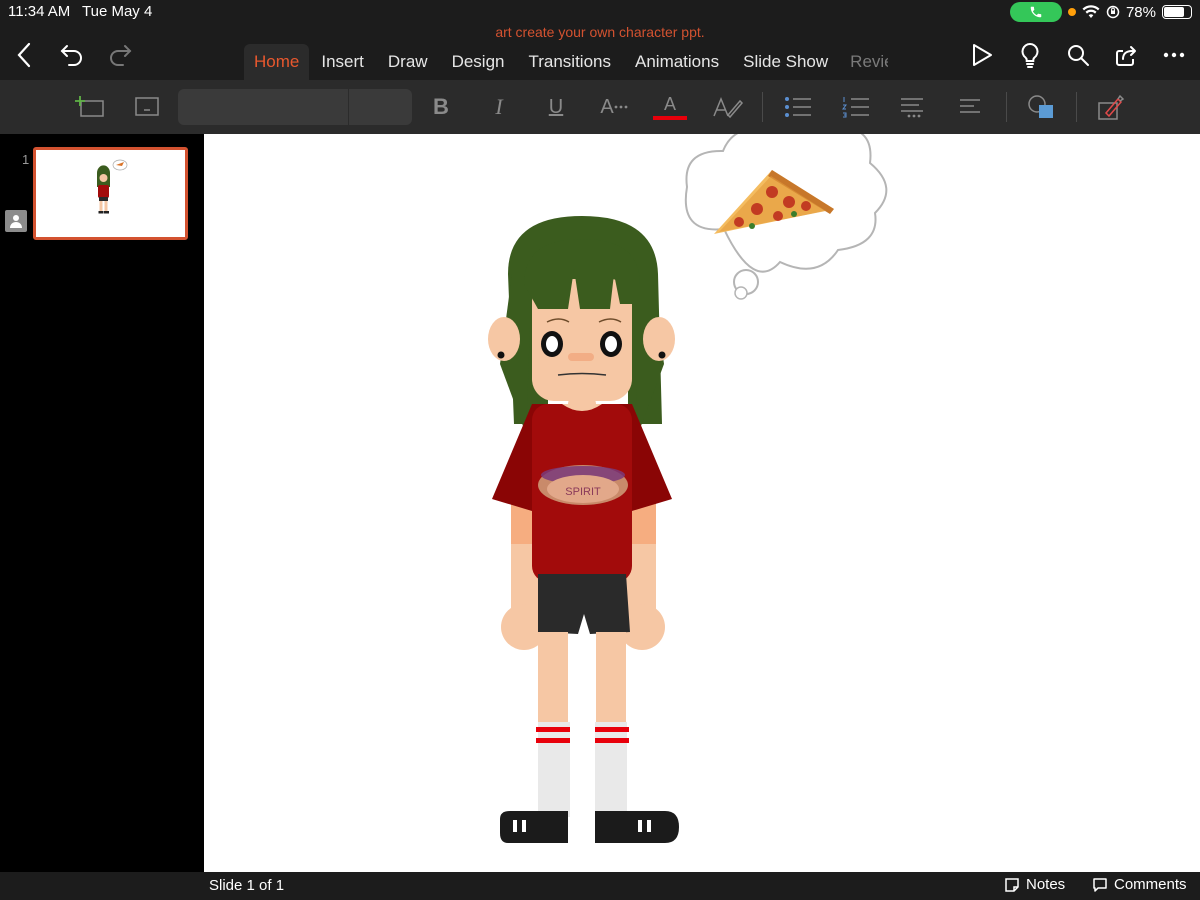  Describe the element at coordinates (677, 62) in the screenshot. I see `tab-animations: Animations` at that location.